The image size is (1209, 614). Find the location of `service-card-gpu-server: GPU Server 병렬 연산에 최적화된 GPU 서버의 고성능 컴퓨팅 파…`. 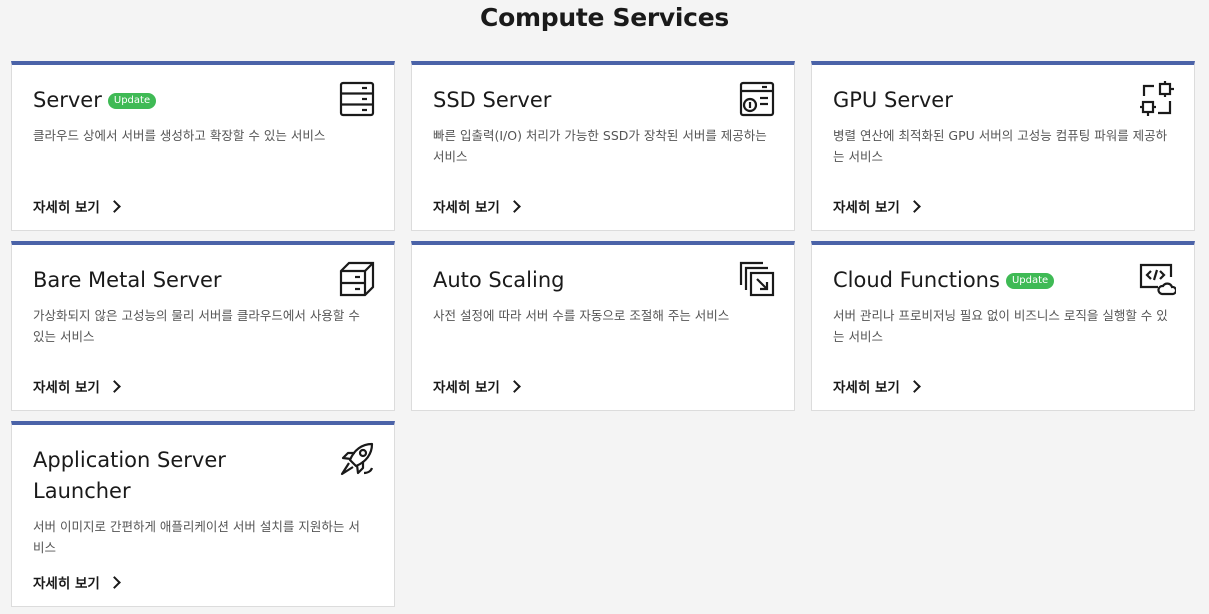

service-card-gpu-server: GPU Server 병렬 연산에 최적화된 GPU 서버의 고성능 컴퓨팅 파… is located at coordinates (1003, 146).